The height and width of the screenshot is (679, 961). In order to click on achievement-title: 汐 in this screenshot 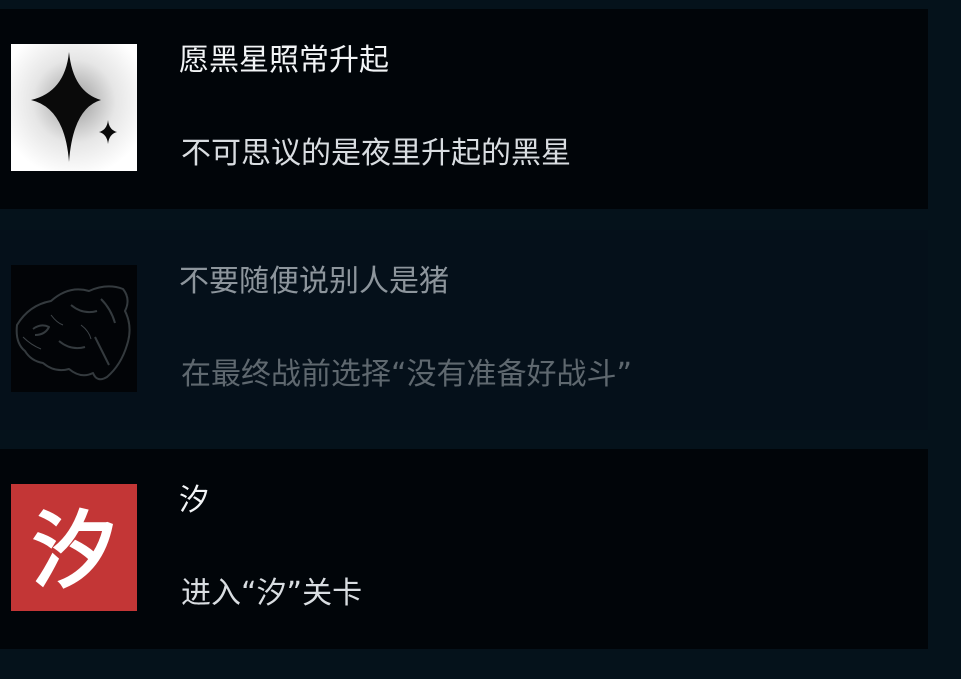, I will do `click(194, 500)`.